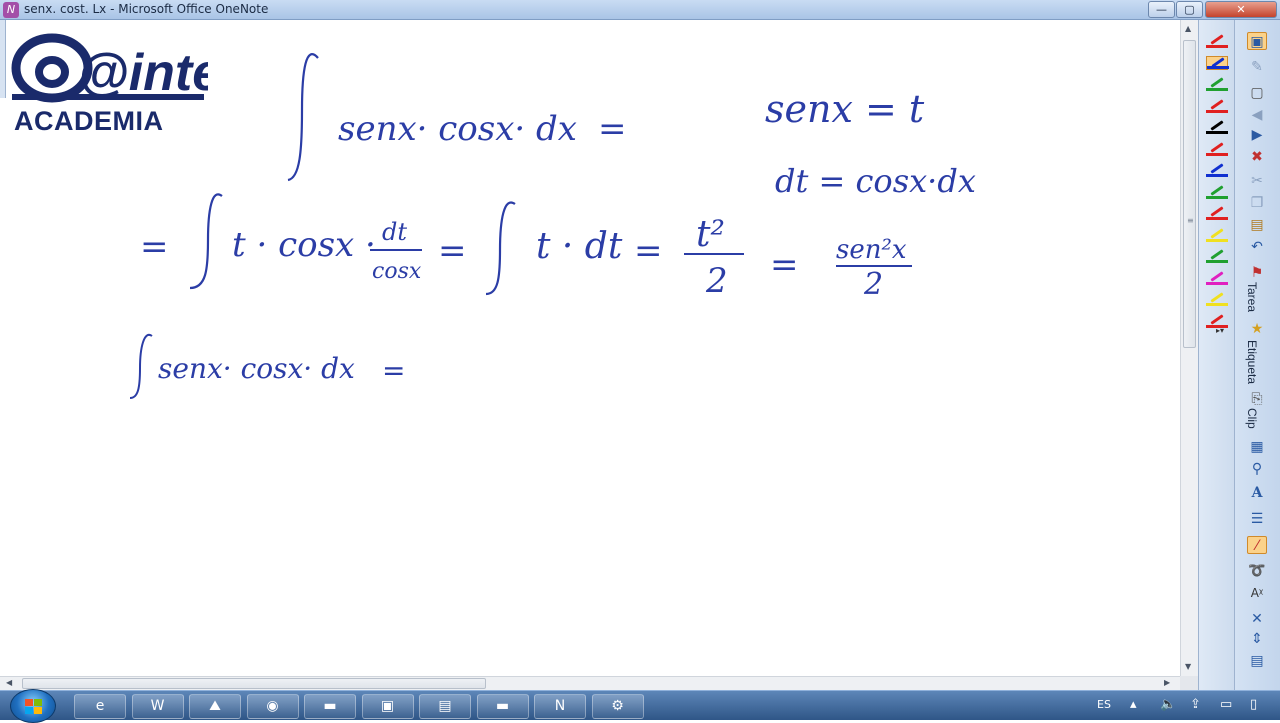 This screenshot has width=1280, height=723. Describe the element at coordinates (648, 251) in the screenshot. I see `line2-eq3: =` at that location.